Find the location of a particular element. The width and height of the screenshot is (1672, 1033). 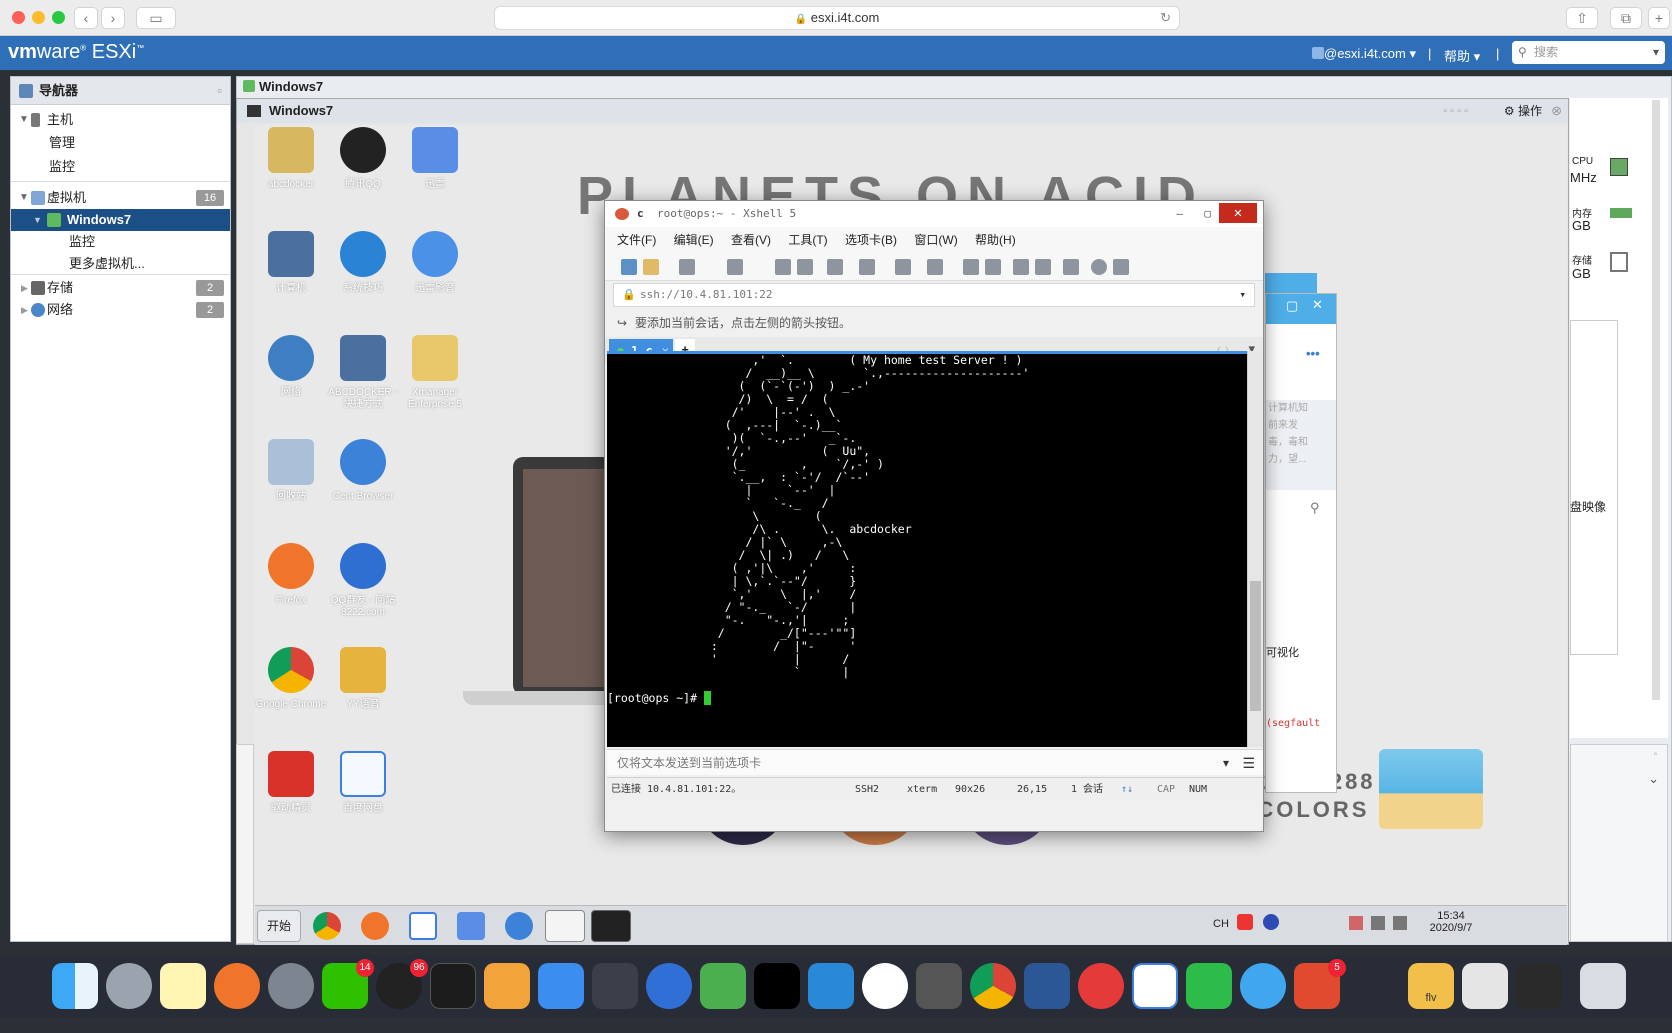

desktop-icon-abcdocker-shortcut: ABCDOCKER - 快捷方式 is located at coordinates (363, 373).